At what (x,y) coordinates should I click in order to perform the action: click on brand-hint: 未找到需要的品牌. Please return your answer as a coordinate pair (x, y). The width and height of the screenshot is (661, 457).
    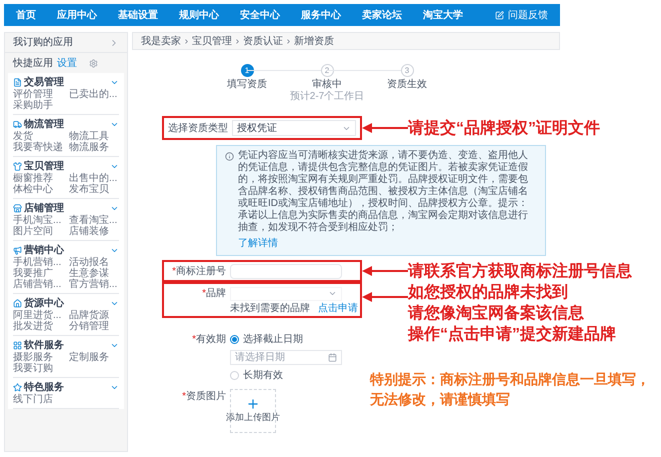
    Looking at the image, I should click on (270, 309).